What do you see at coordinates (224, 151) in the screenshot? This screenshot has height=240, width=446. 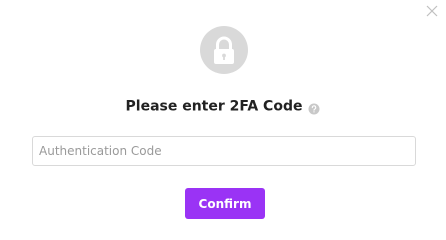 I see `authentication-code-input` at bounding box center [224, 151].